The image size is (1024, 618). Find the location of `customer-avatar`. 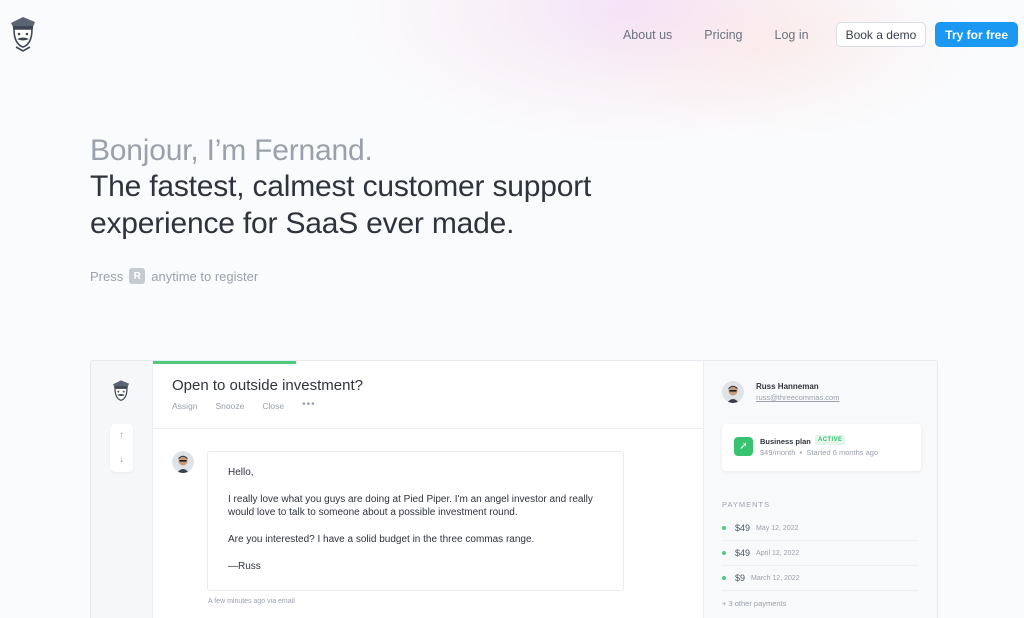

customer-avatar is located at coordinates (733, 392).